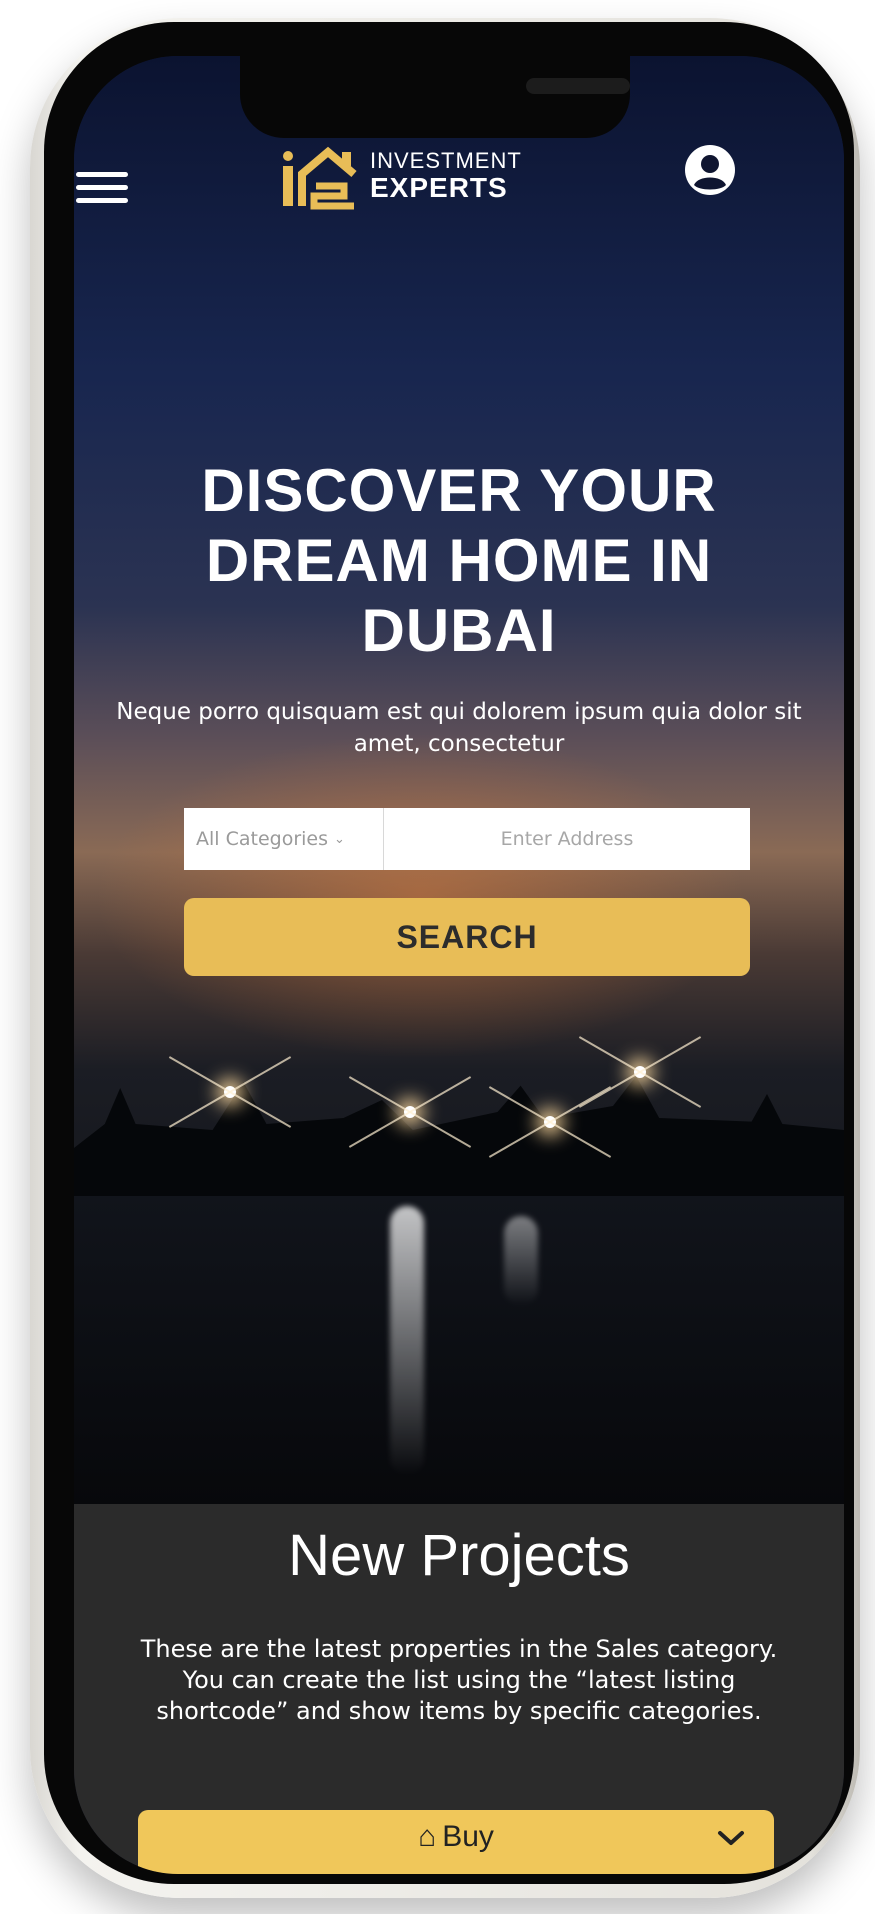 The width and height of the screenshot is (875, 1914). What do you see at coordinates (104, 188) in the screenshot?
I see `menu-button` at bounding box center [104, 188].